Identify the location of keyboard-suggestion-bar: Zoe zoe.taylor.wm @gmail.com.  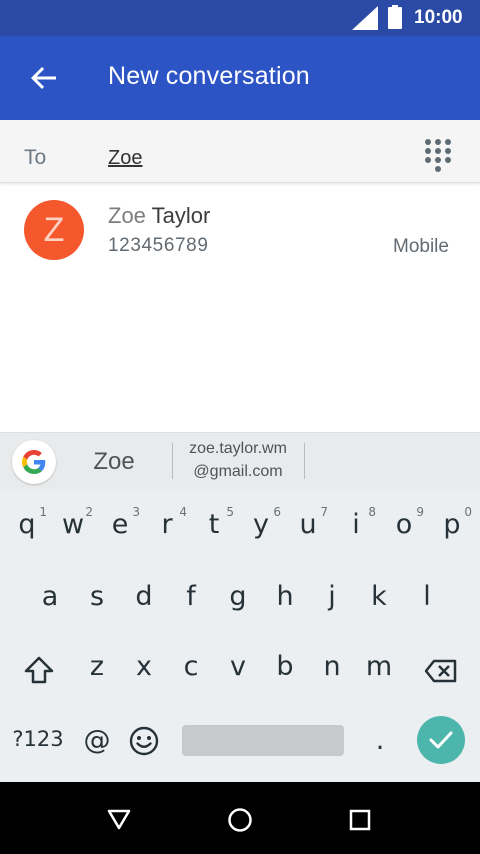
(240, 461).